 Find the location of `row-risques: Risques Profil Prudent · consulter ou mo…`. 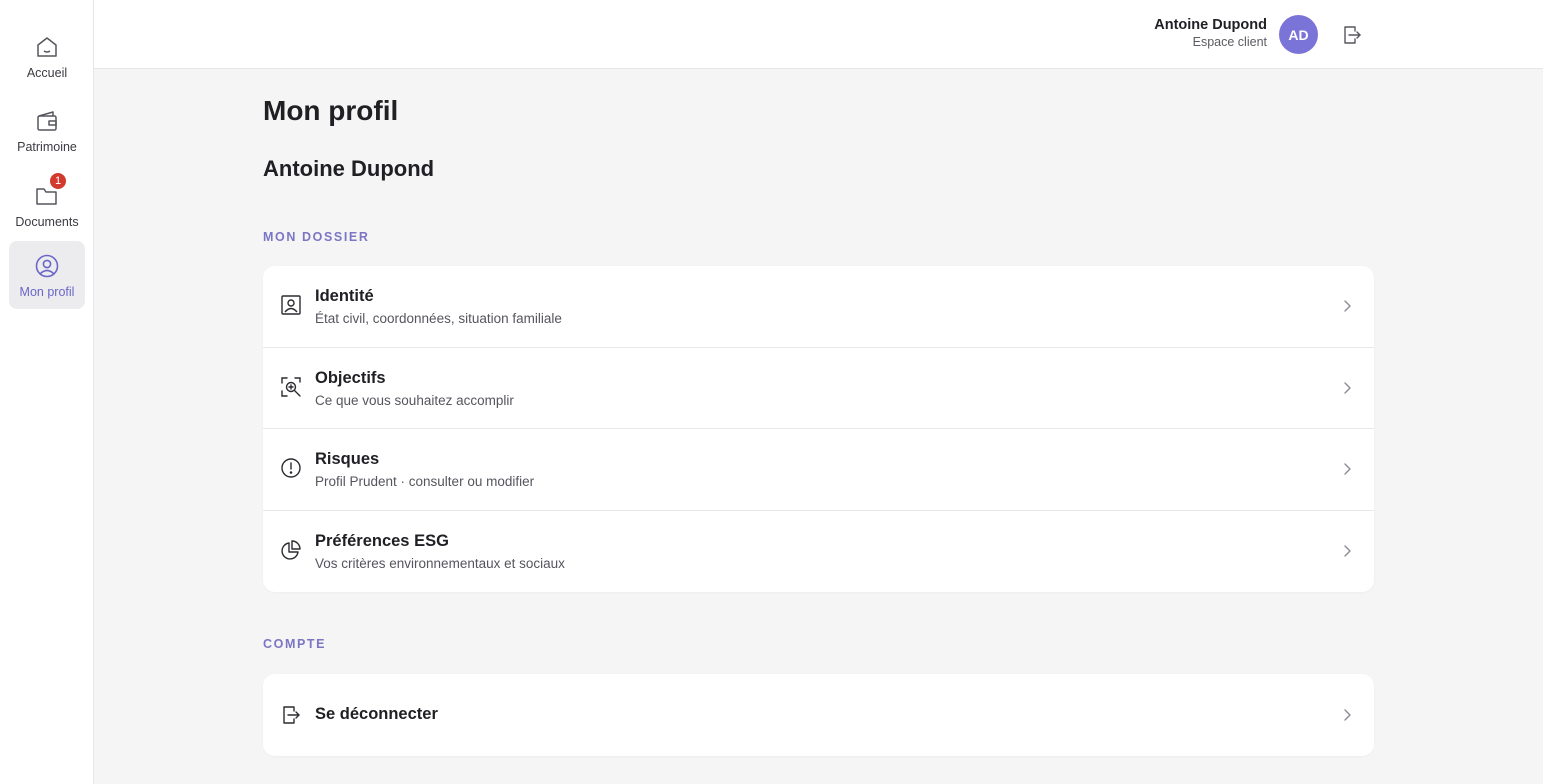

row-risques: Risques Profil Prudent · consulter ou mo… is located at coordinates (818, 470).